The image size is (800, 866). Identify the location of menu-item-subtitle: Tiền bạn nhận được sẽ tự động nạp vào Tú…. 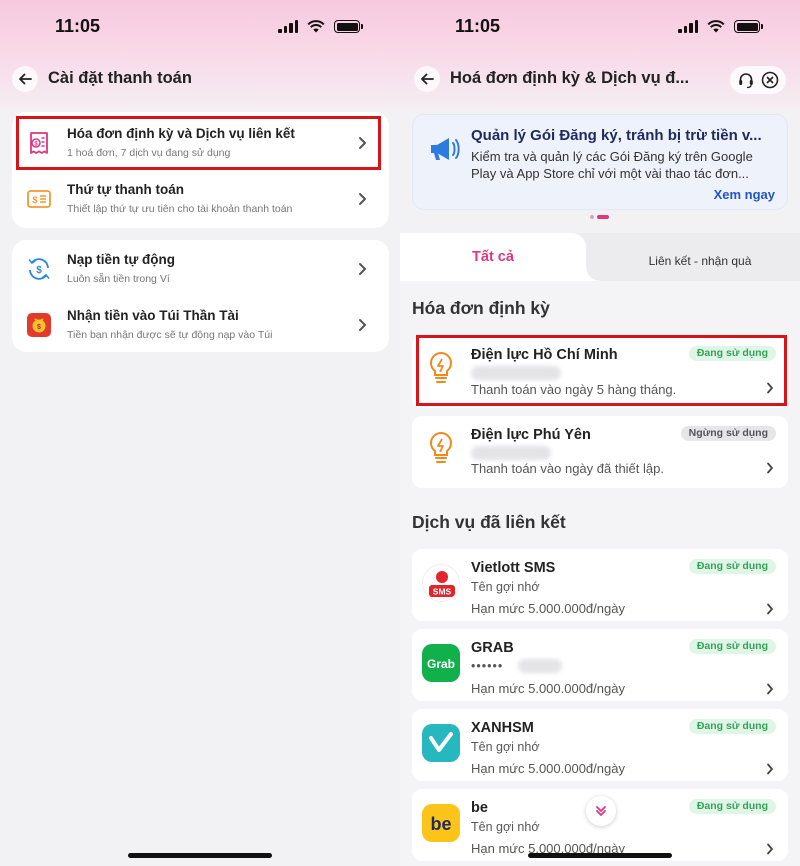
(170, 335).